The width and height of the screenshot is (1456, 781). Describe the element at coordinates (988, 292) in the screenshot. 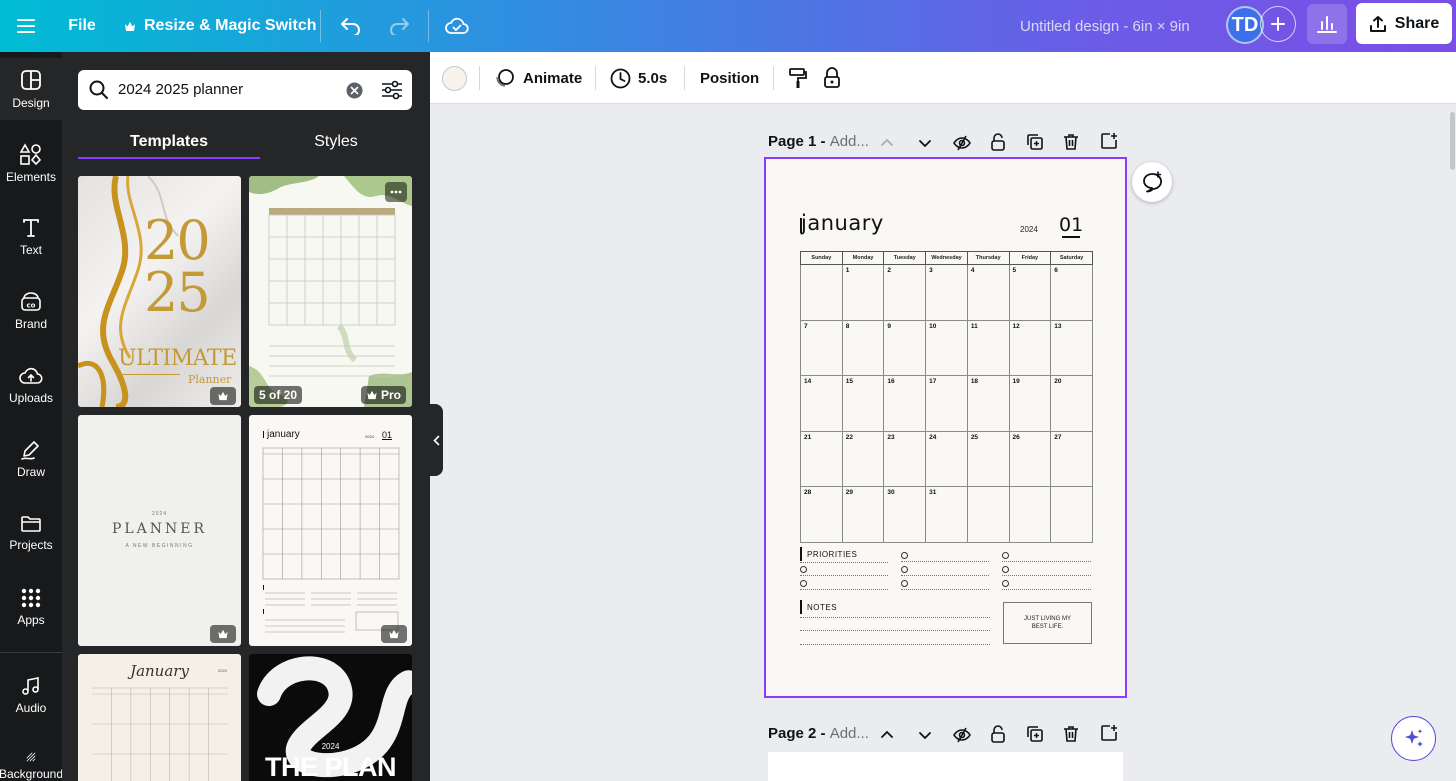

I see `day-cell: 4` at that location.